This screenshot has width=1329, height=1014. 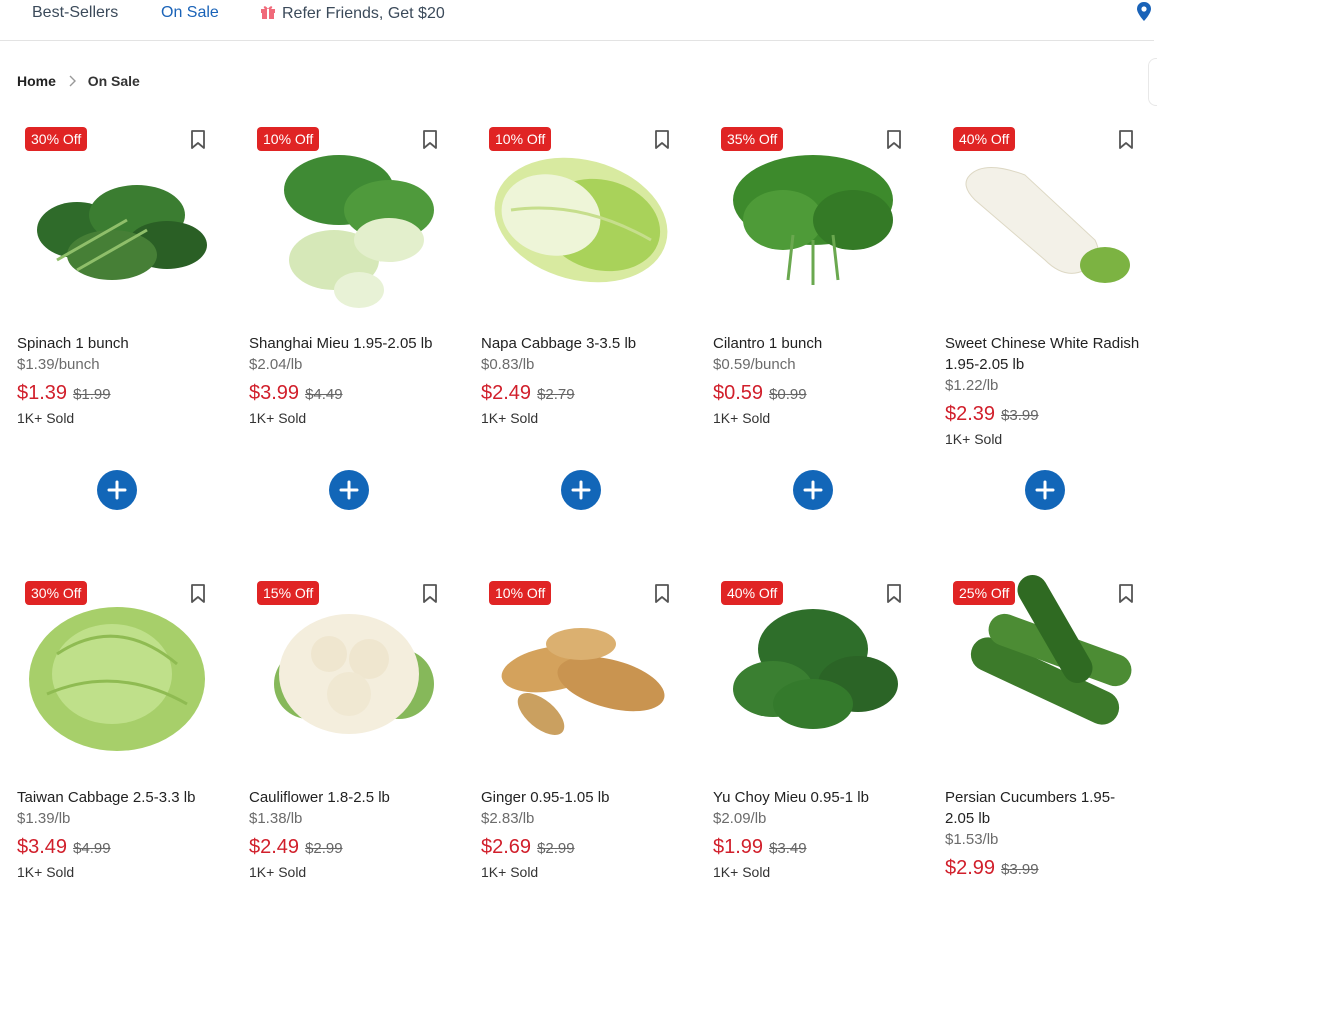 What do you see at coordinates (812, 847) in the screenshot?
I see `price-row: $1.99 $3.49` at bounding box center [812, 847].